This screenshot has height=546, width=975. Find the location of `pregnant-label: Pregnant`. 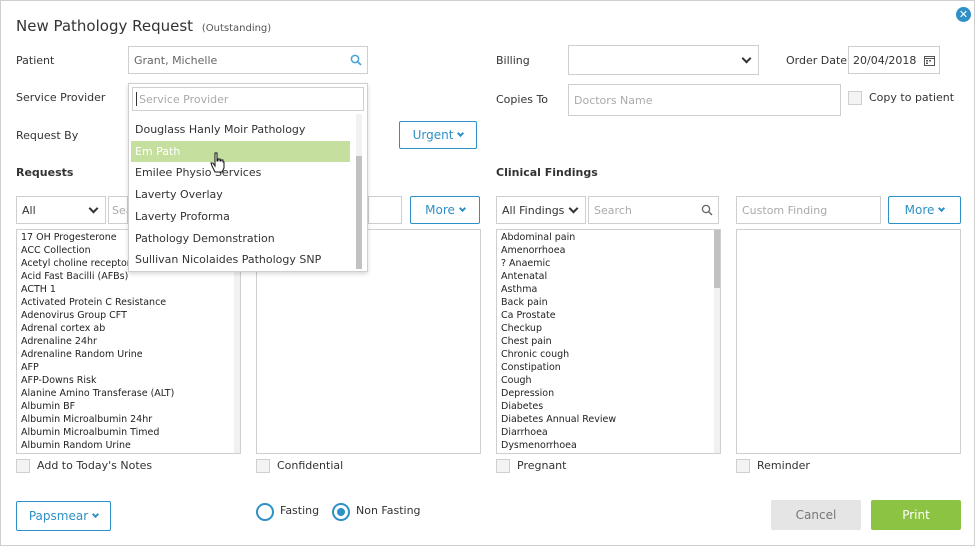

pregnant-label: Pregnant is located at coordinates (542, 465).